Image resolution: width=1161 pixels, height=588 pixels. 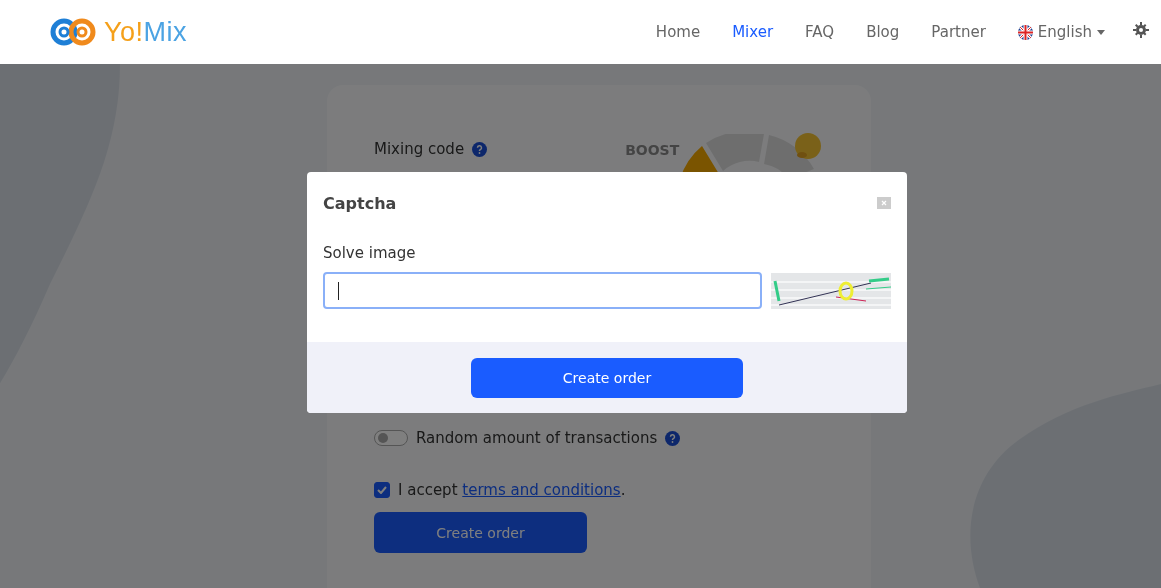 I want to click on nav-link: Home, so click(x=678, y=32).